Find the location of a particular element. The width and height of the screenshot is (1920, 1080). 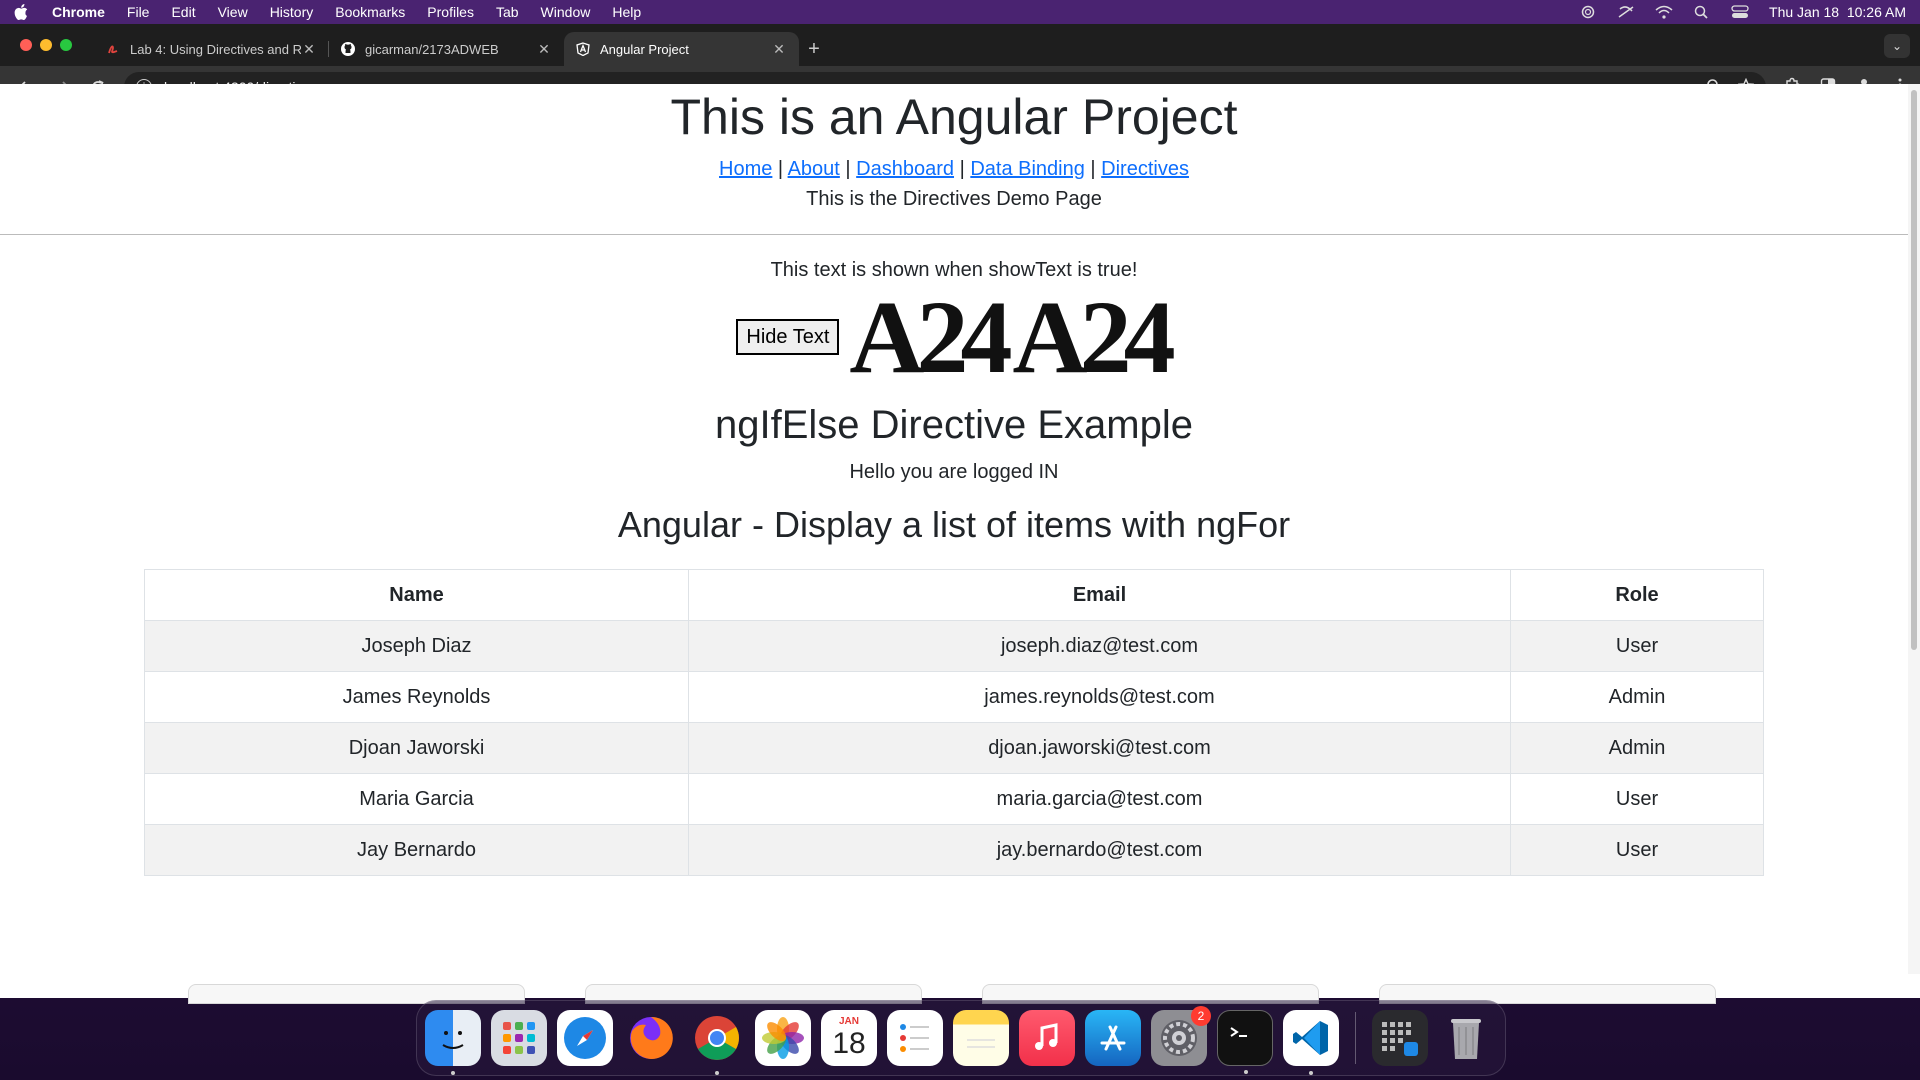

new-tab-plus-icon: + is located at coordinates (814, 49).